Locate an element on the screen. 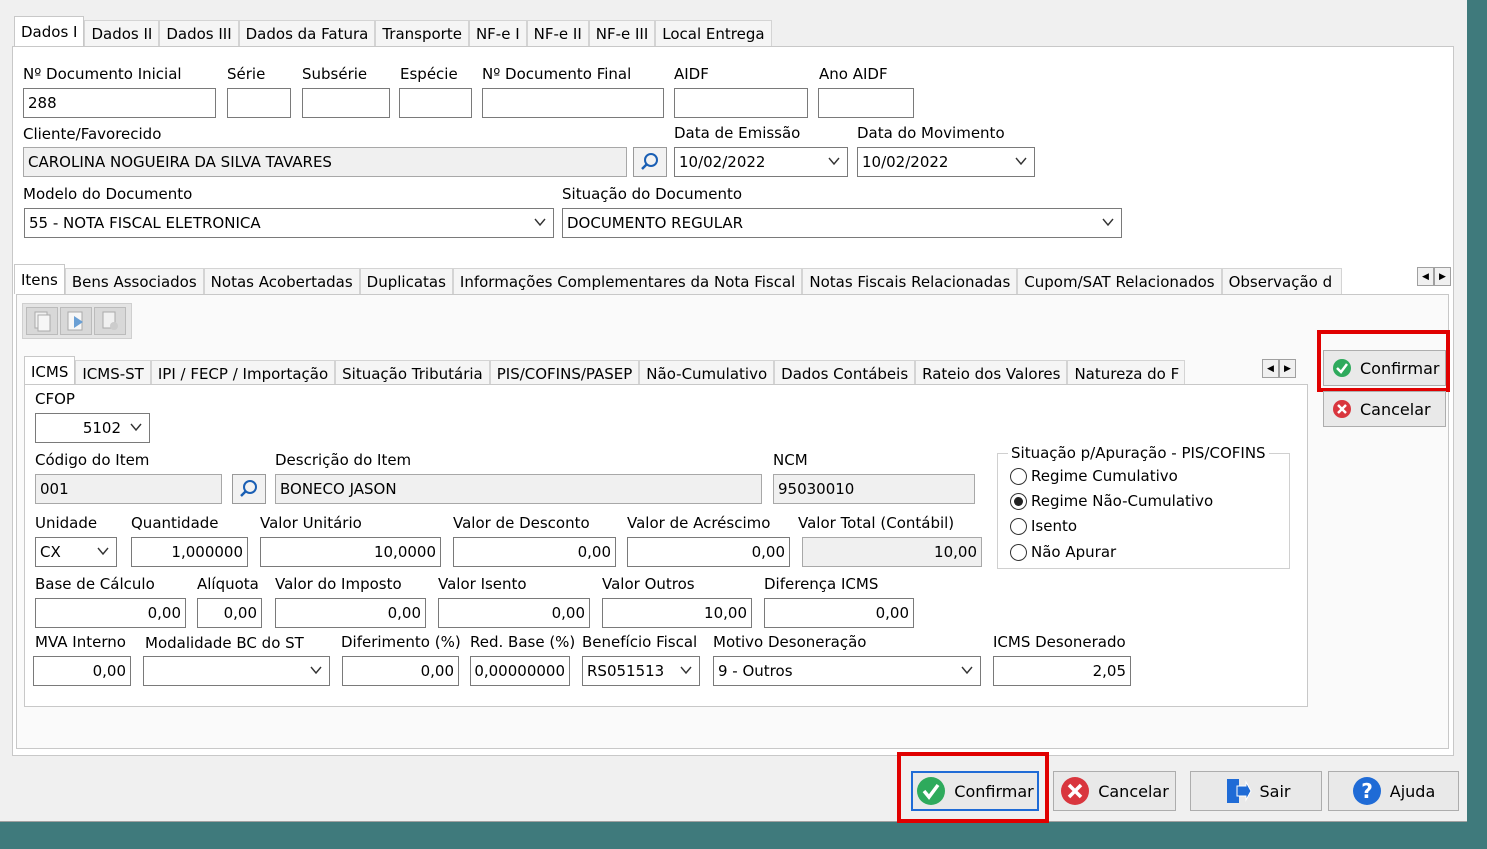 This screenshot has height=849, width=1487. motivo-select: 9 - Outros is located at coordinates (847, 671).